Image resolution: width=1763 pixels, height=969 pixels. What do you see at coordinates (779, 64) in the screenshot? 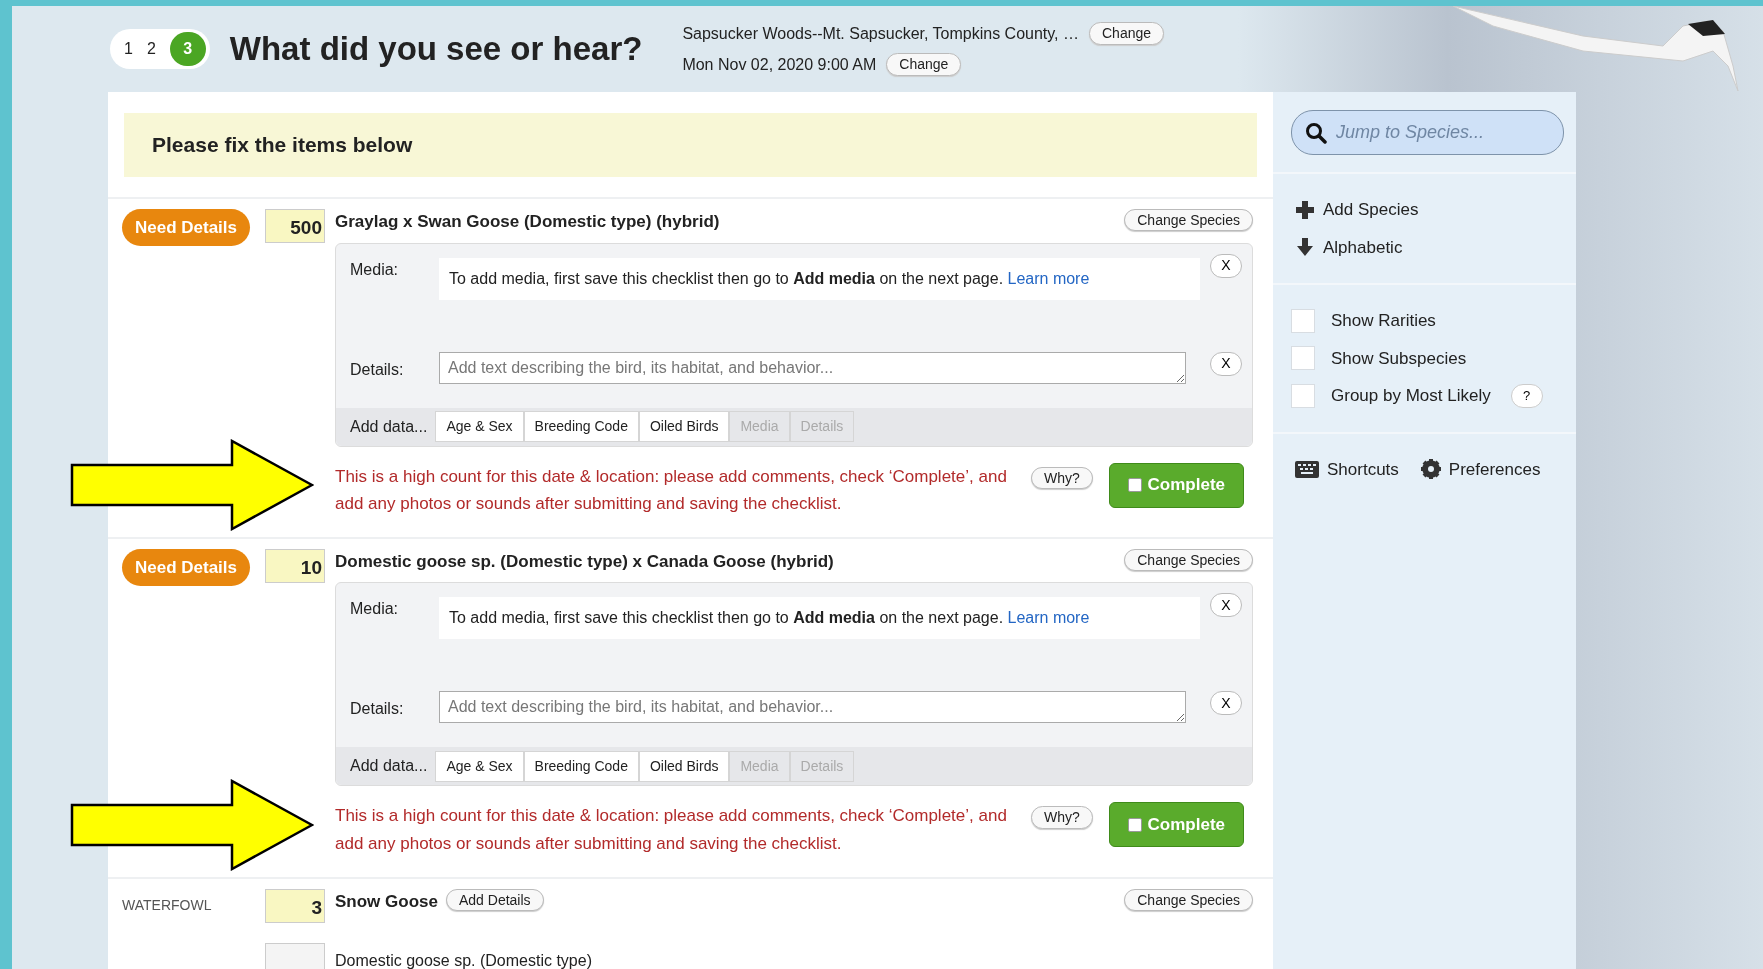
I see `date-time-text: Mon Nov 02, 2020 9:00 AM` at bounding box center [779, 64].